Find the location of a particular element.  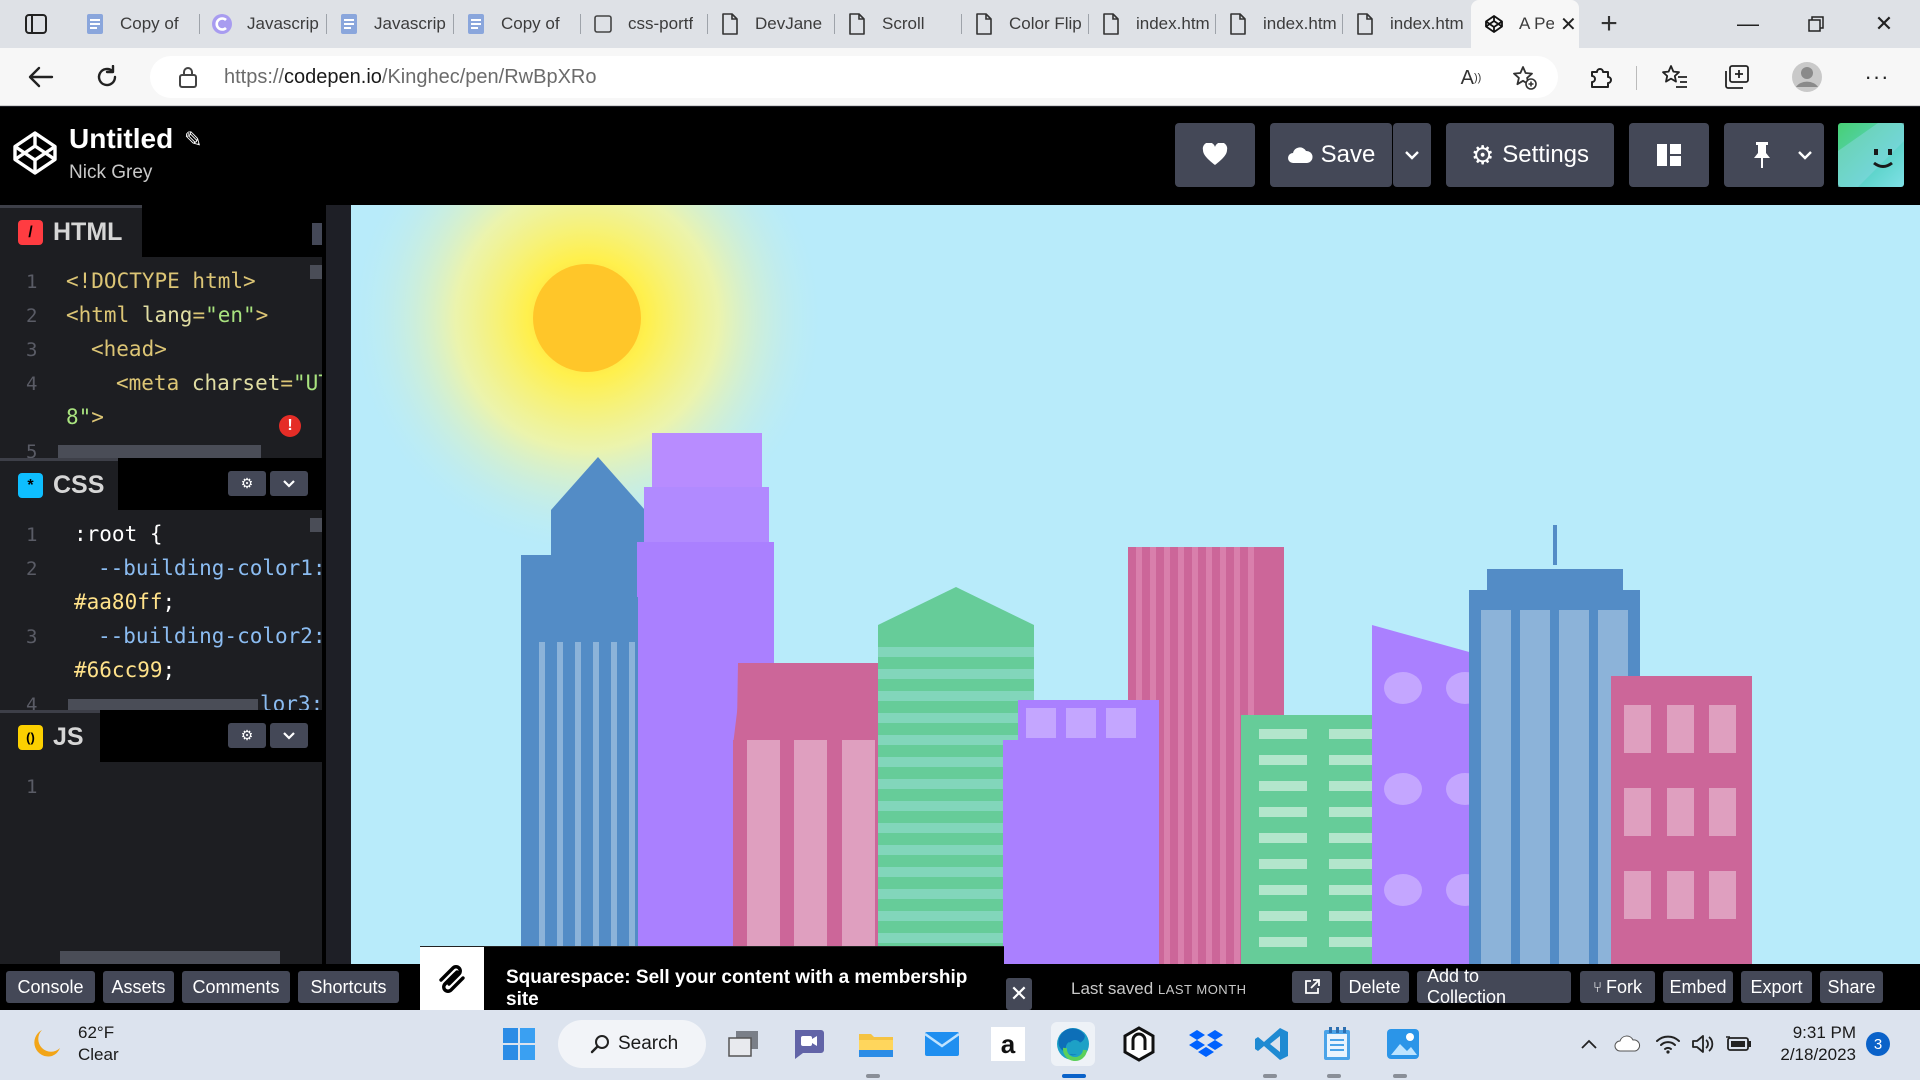

amazon-icon: a is located at coordinates (1008, 1044).